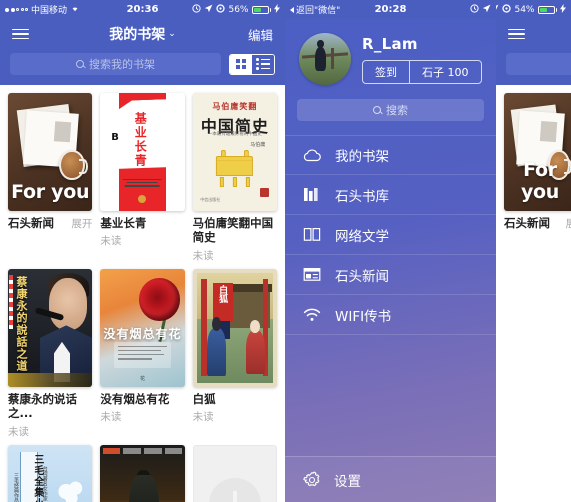  I want to click on book-item: 战争, so click(142, 473).